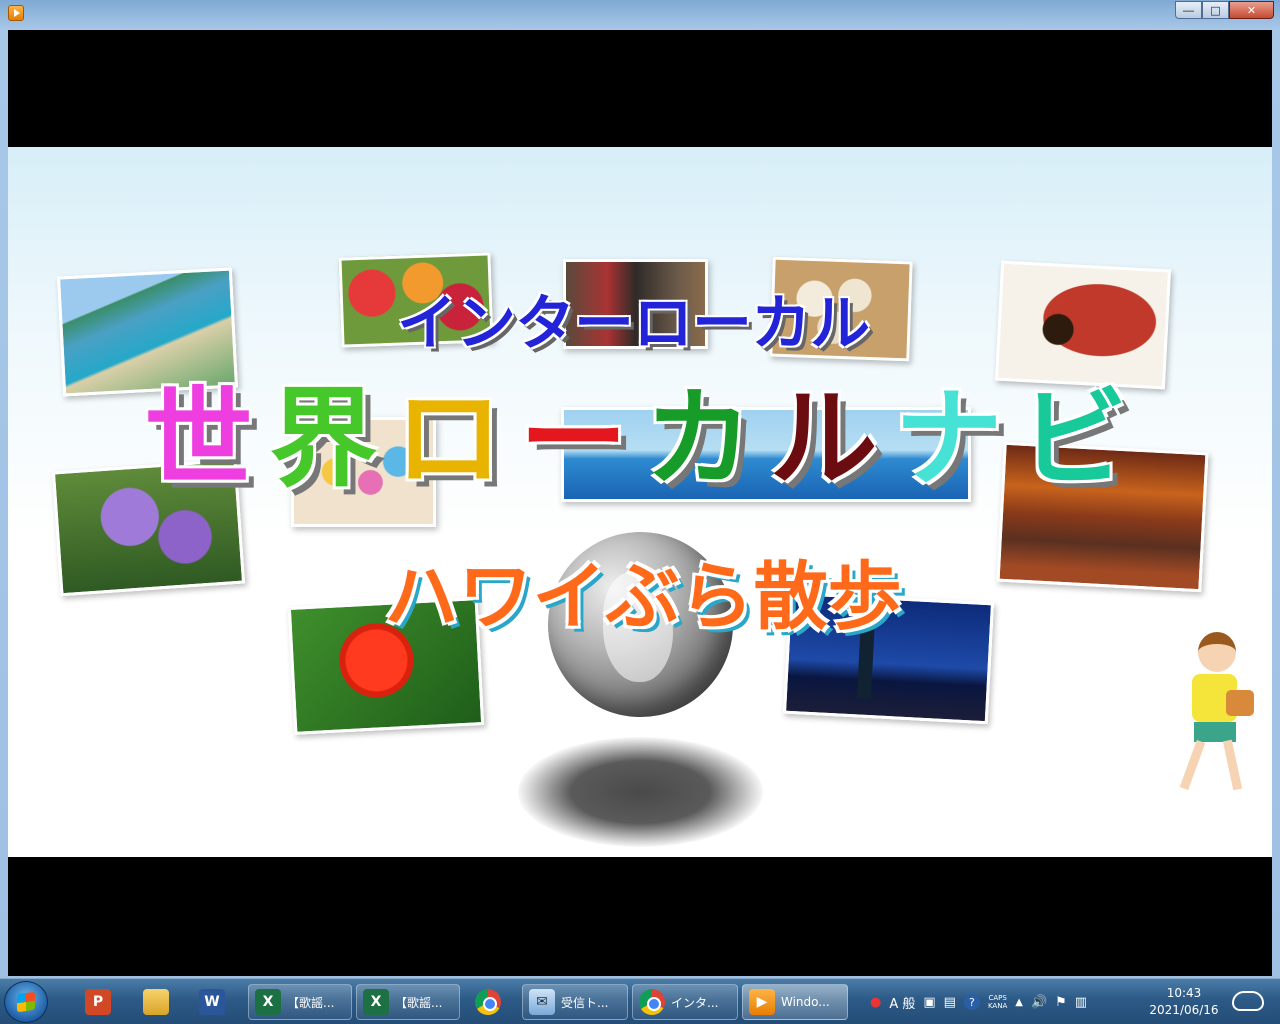 Image resolution: width=1280 pixels, height=1024 pixels. Describe the element at coordinates (1061, 1002) in the screenshot. I see `action-center-flag-icon: ⚑` at that location.